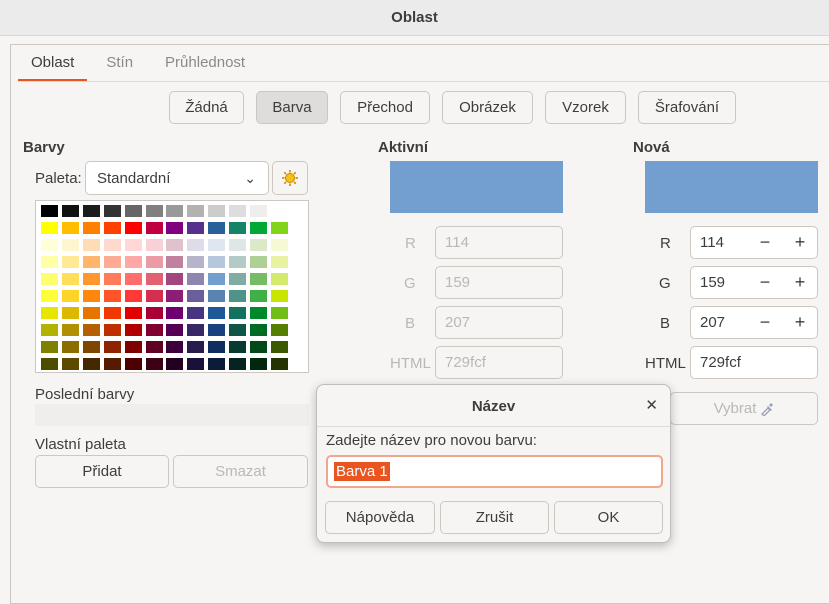 The height and width of the screenshot is (604, 829). I want to click on pick-color-button: Vybrat, so click(744, 408).